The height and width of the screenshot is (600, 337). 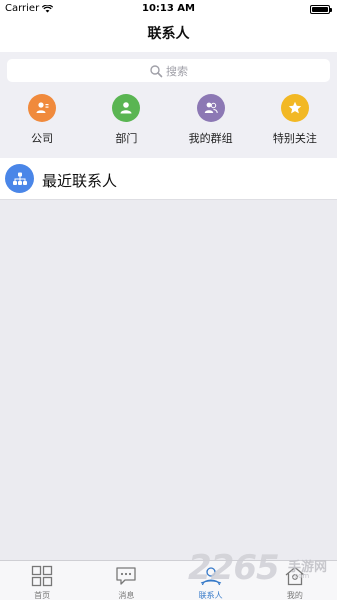 What do you see at coordinates (295, 576) in the screenshot?
I see `home-icon` at bounding box center [295, 576].